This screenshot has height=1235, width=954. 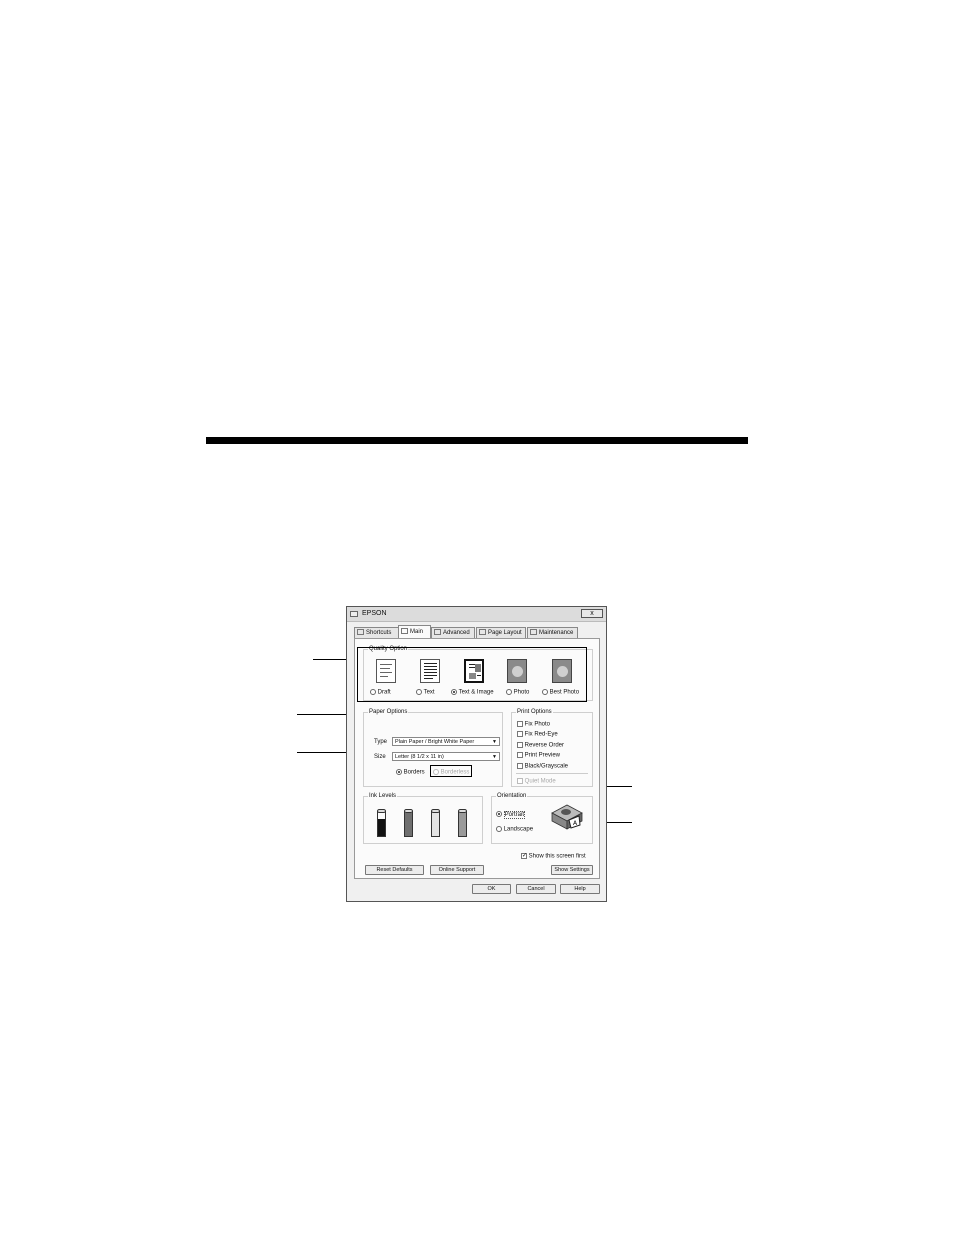 What do you see at coordinates (546, 766) in the screenshot?
I see `checkbox-label: Black/Grayscale` at bounding box center [546, 766].